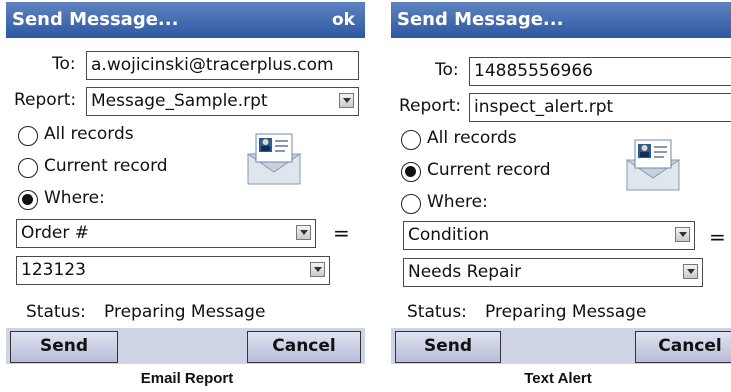 This screenshot has width=731, height=392. I want to click on report-select: inspect_alert.rpt, so click(600, 107).